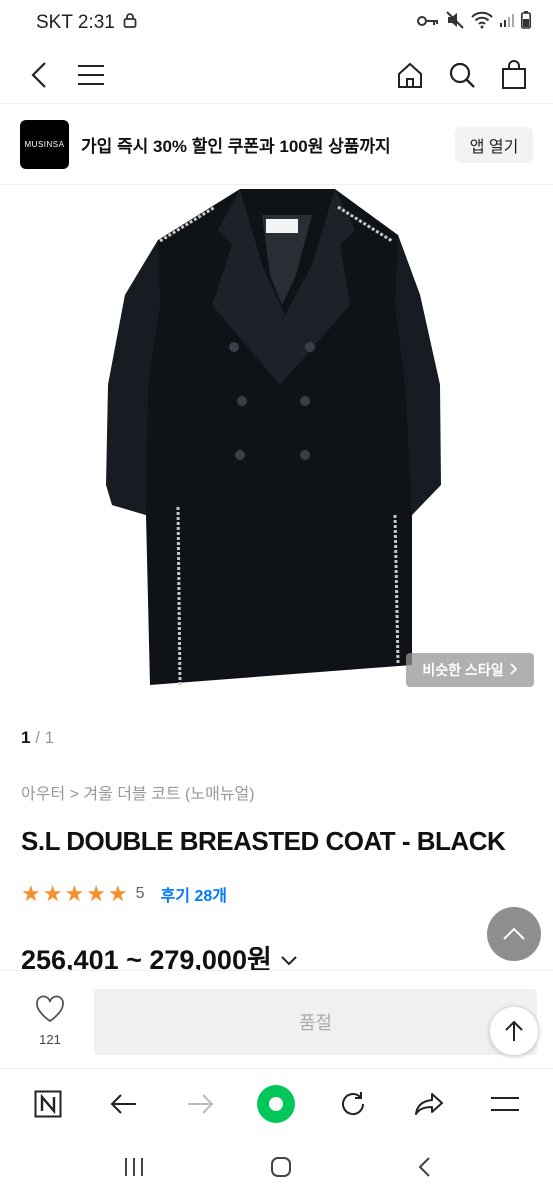 This screenshot has width=553, height=1200. I want to click on scroll-up-button, so click(514, 1031).